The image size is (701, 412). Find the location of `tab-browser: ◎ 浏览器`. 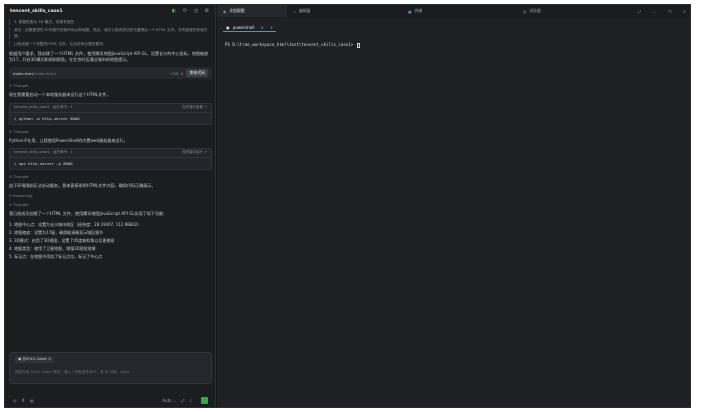

tab-browser: ◎ 浏览器 is located at coordinates (574, 11).